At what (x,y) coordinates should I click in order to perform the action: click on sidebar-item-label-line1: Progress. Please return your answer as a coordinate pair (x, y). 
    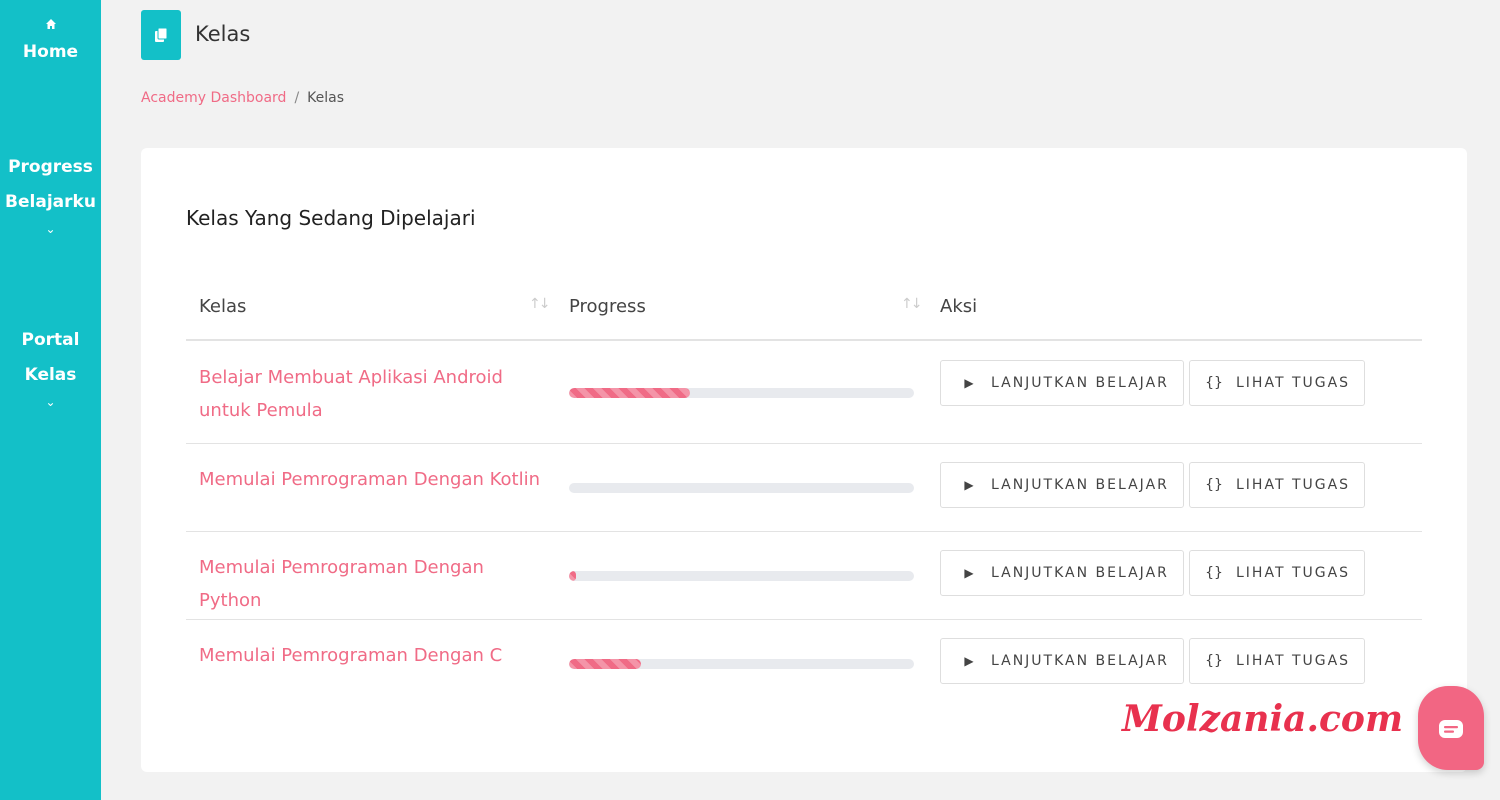
    Looking at the image, I should click on (50, 167).